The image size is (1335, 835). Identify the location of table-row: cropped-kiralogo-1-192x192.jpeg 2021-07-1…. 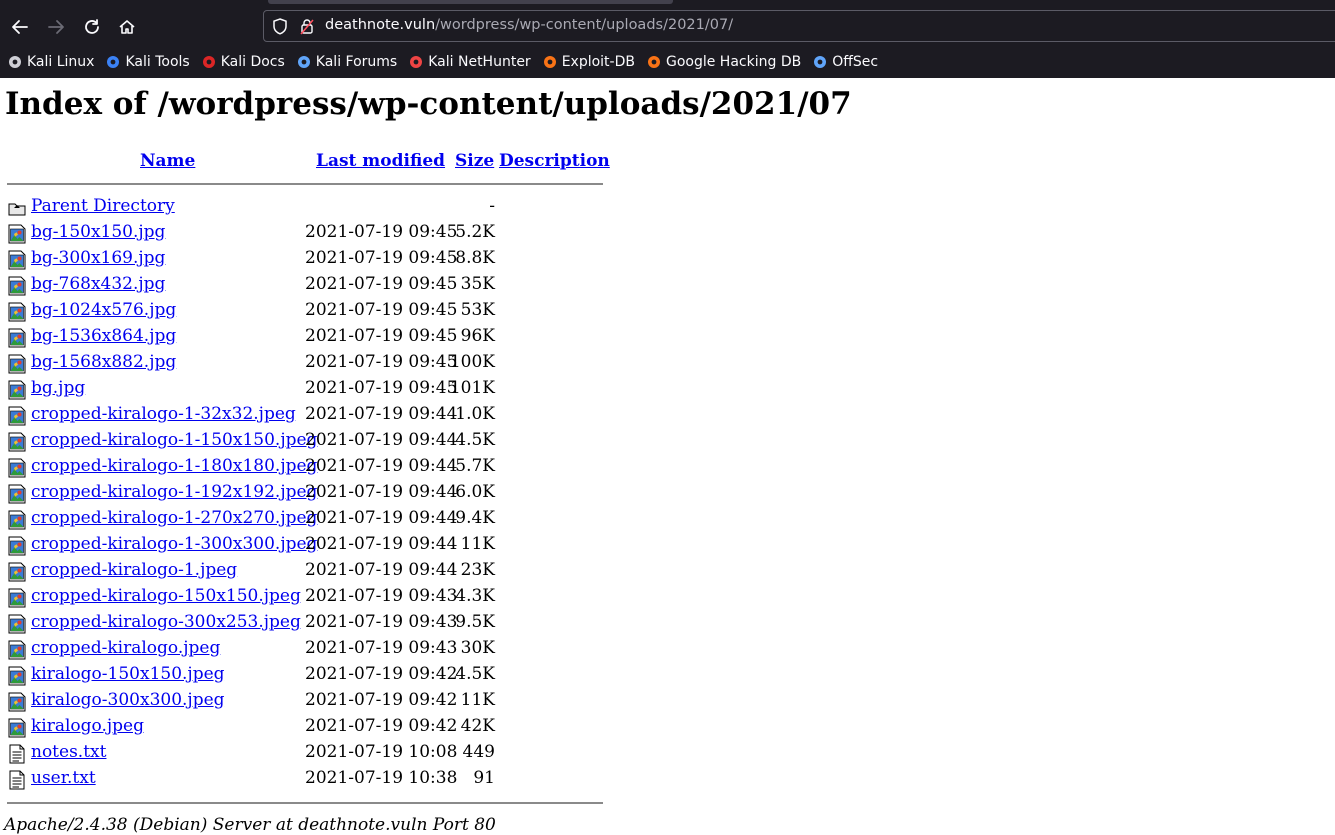
(310, 494).